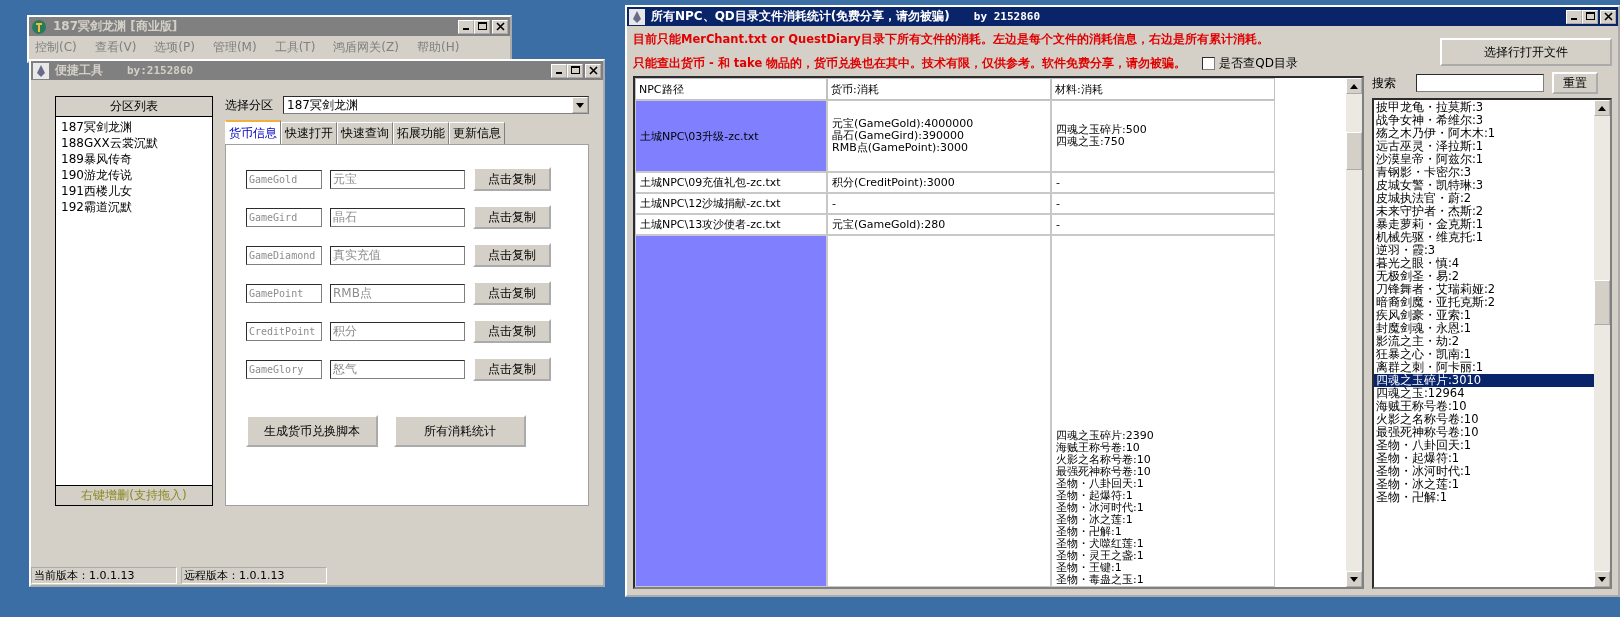  I want to click on list-item: 四魂之玉:12964, so click(1484, 393).